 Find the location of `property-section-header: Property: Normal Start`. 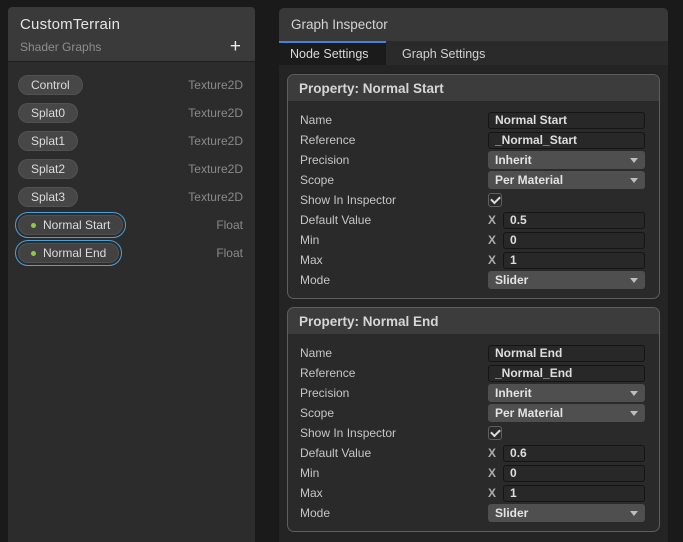

property-section-header: Property: Normal Start is located at coordinates (473, 88).